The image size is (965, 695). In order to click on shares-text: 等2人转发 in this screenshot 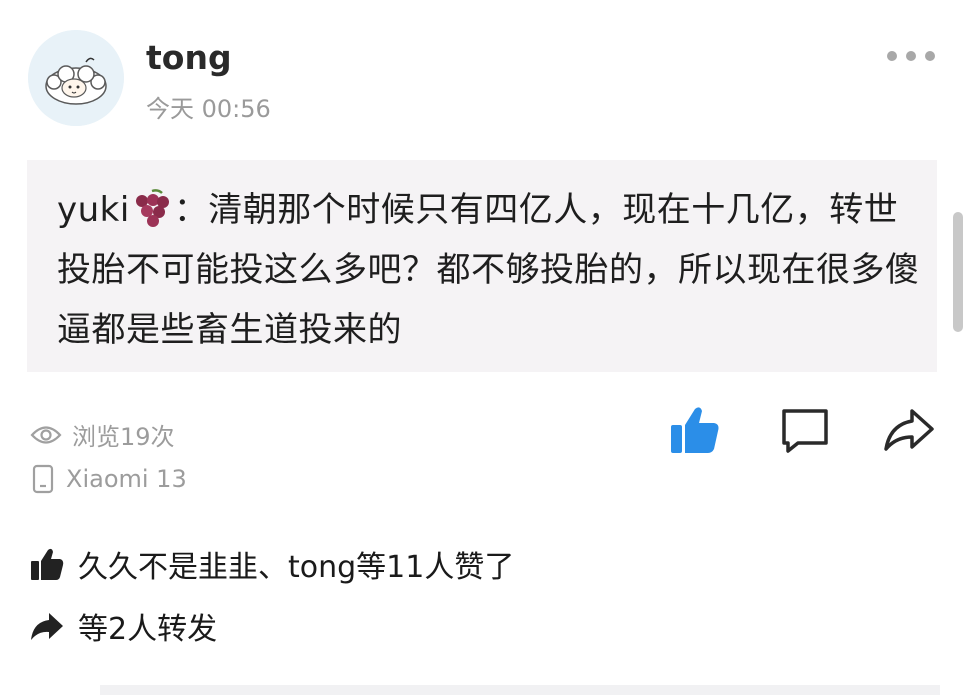, I will do `click(148, 629)`.